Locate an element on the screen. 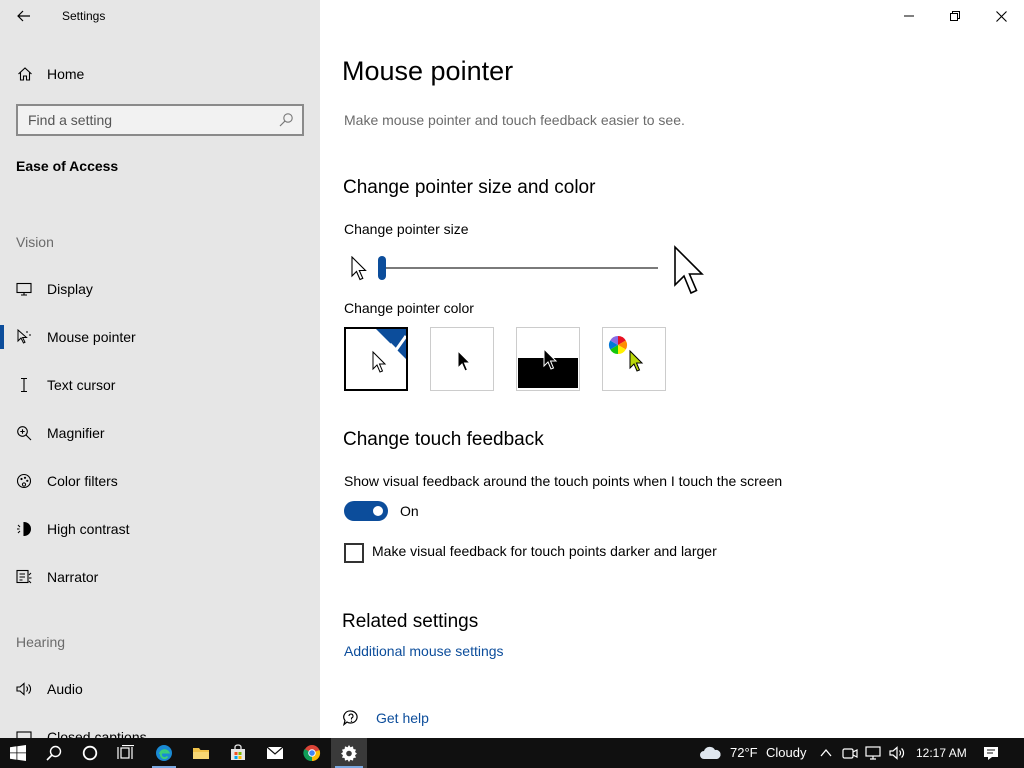  sidebar-item-closed-captions: Closed captions is located at coordinates (160, 727).